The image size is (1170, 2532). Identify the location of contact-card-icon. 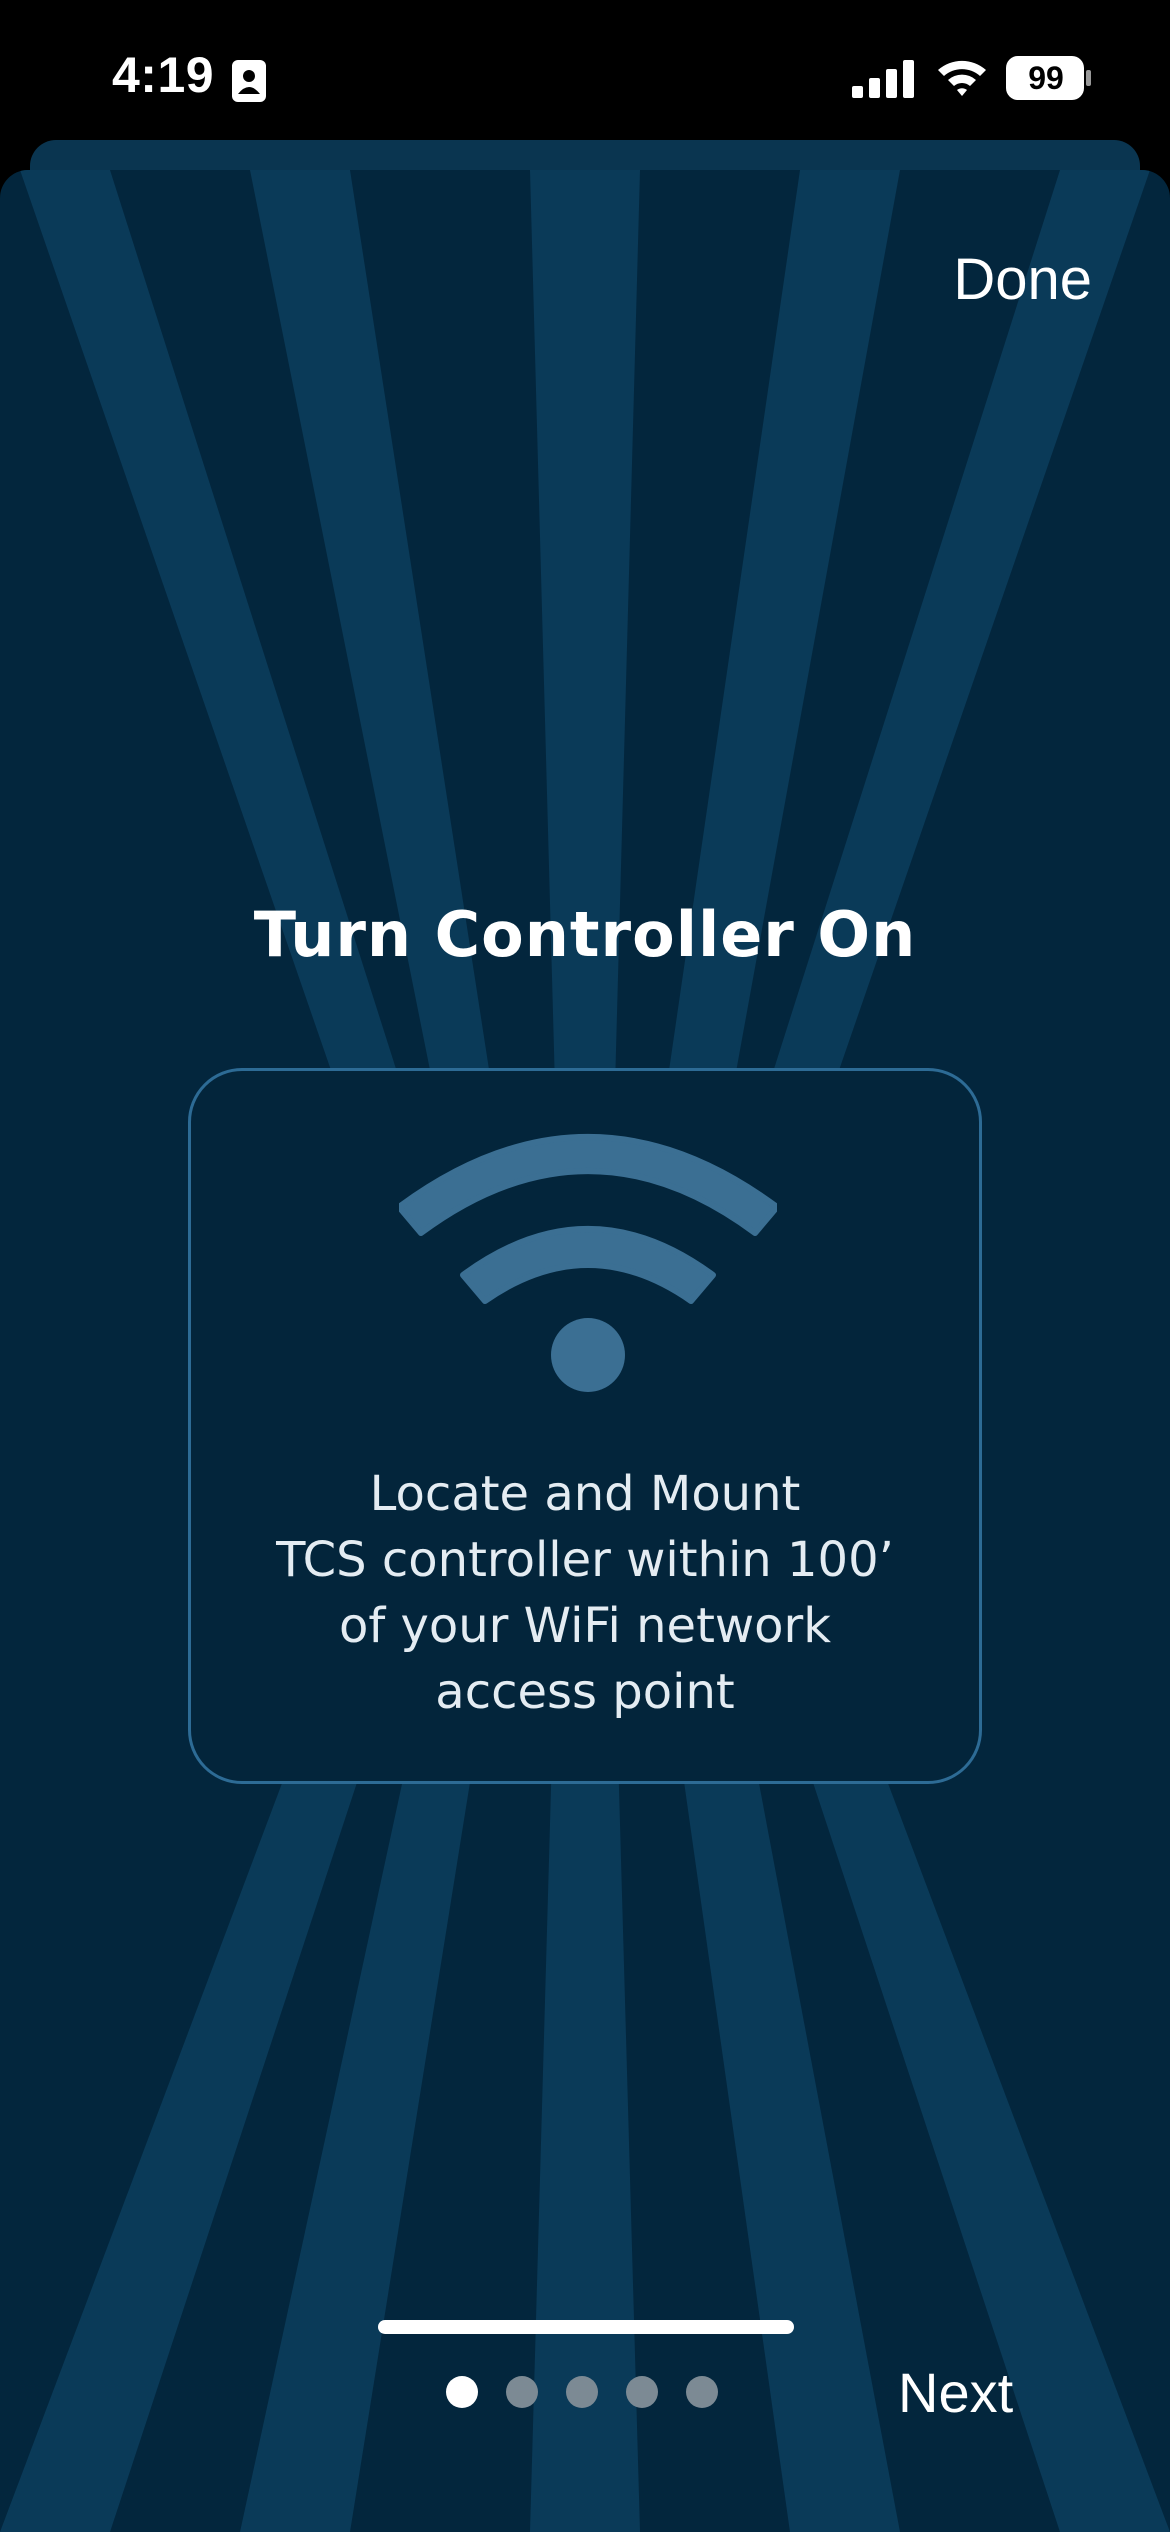
(249, 81).